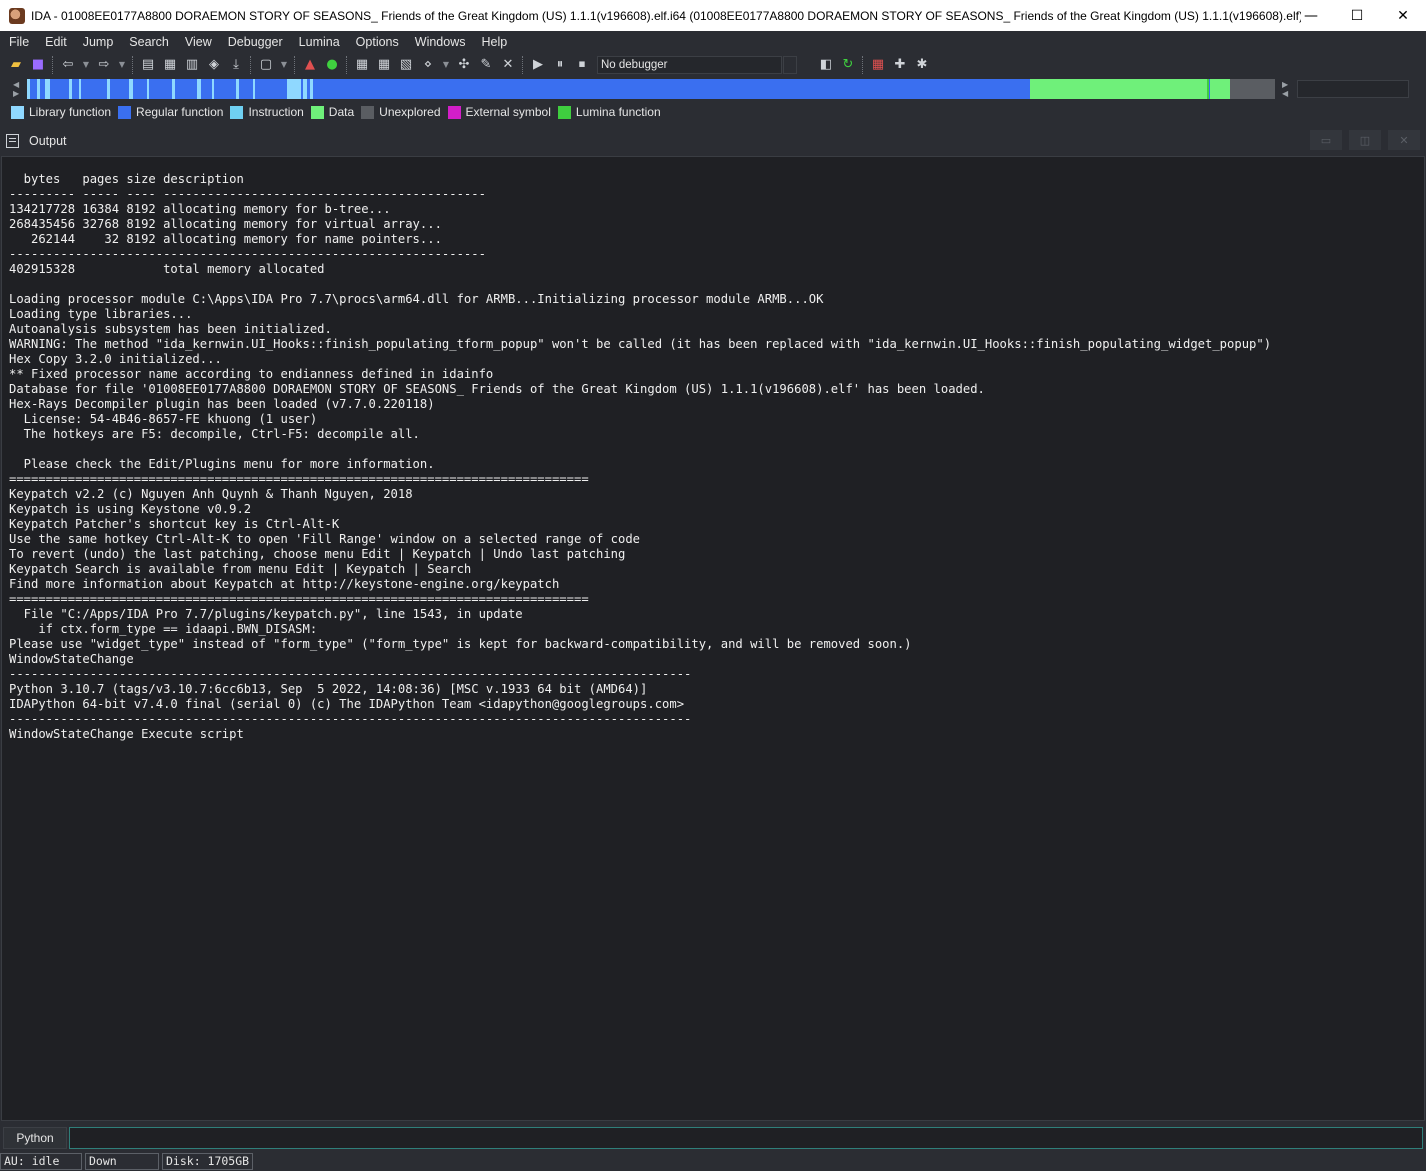  I want to click on debugger-select: No debugger, so click(689, 64).